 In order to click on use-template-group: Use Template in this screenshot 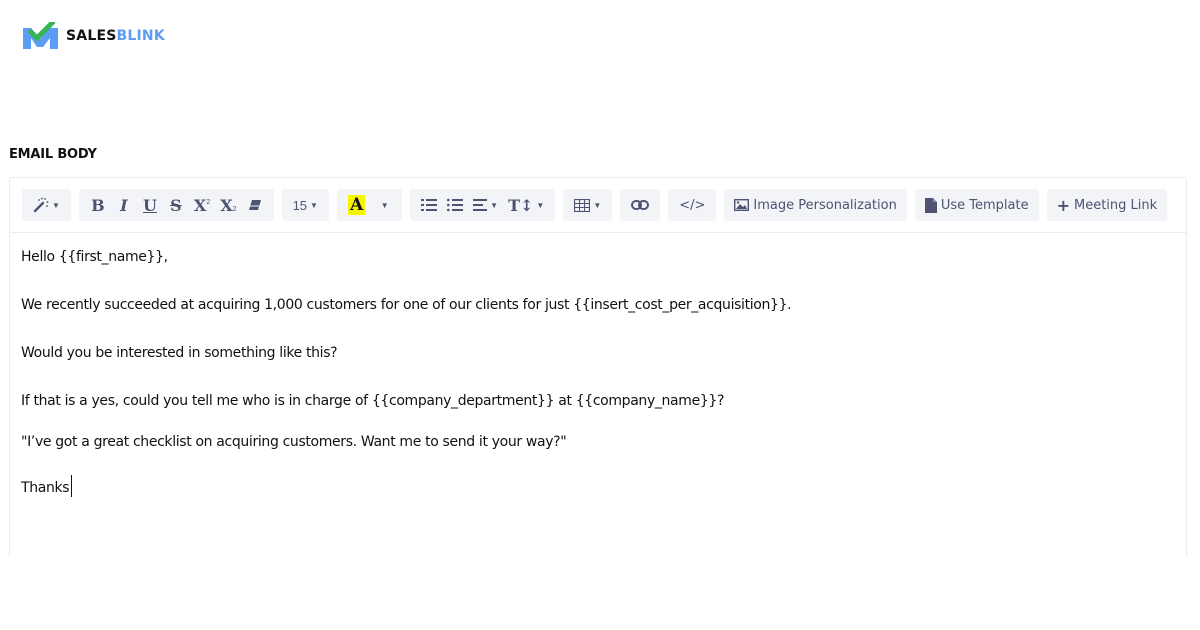, I will do `click(976, 205)`.